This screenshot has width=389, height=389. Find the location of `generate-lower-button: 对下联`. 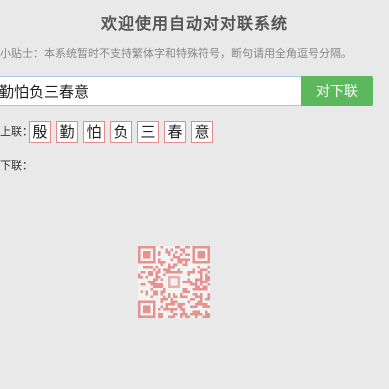

generate-lower-button: 对下联 is located at coordinates (337, 91).